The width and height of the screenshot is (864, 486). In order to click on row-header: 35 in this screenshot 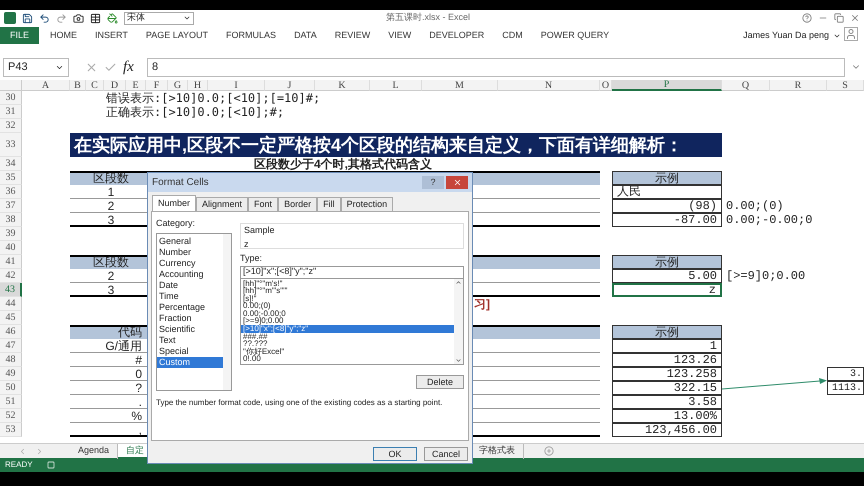, I will do `click(11, 178)`.